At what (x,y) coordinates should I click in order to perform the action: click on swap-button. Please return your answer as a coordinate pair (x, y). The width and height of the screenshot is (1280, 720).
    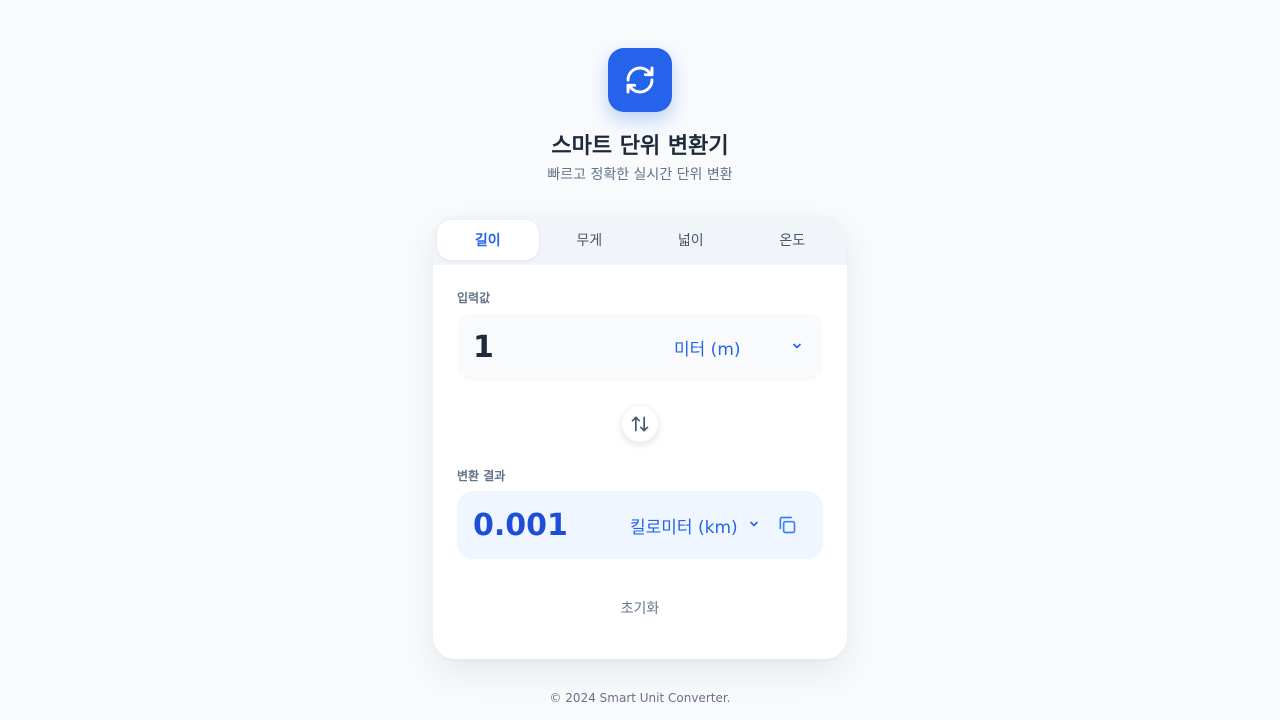
    Looking at the image, I should click on (640, 424).